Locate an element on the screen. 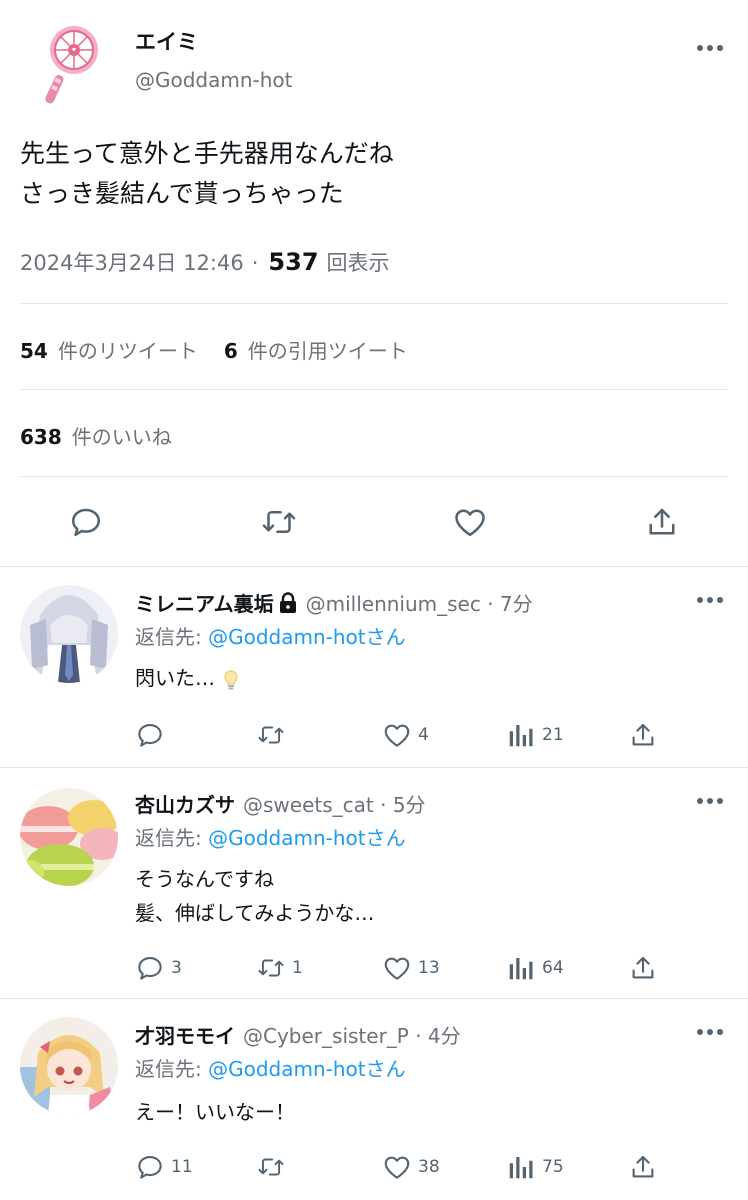 The width and height of the screenshot is (748, 1200). reply-count: 11 is located at coordinates (182, 1167).